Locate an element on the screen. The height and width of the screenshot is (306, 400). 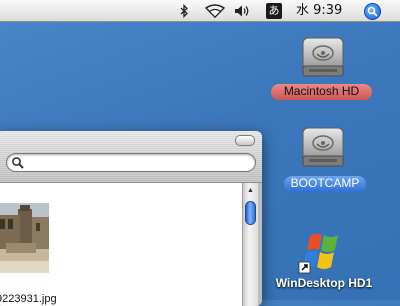
desktop-icon-label: WinDesktop HD1 is located at coordinates (324, 283).